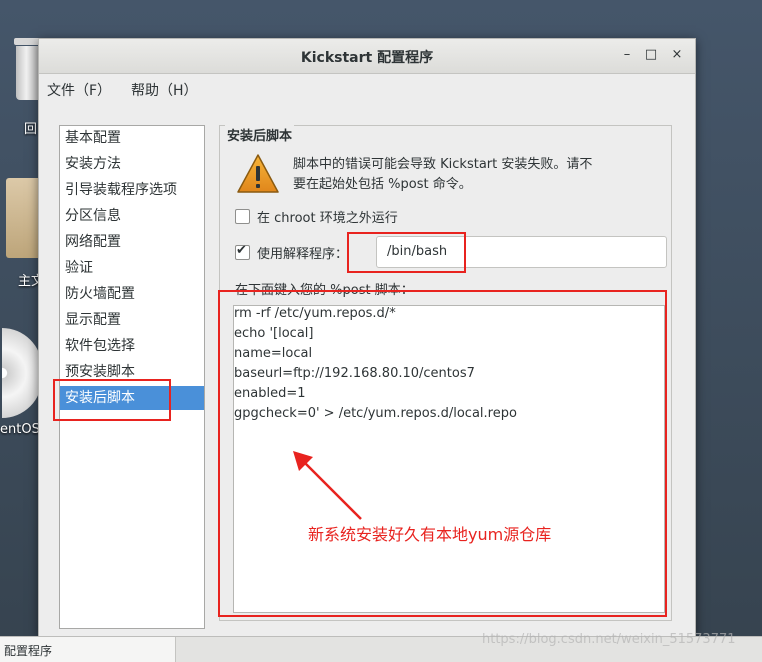 The width and height of the screenshot is (762, 662). What do you see at coordinates (327, 218) in the screenshot?
I see `chroot-label: 在 chroot 环境之外运行` at bounding box center [327, 218].